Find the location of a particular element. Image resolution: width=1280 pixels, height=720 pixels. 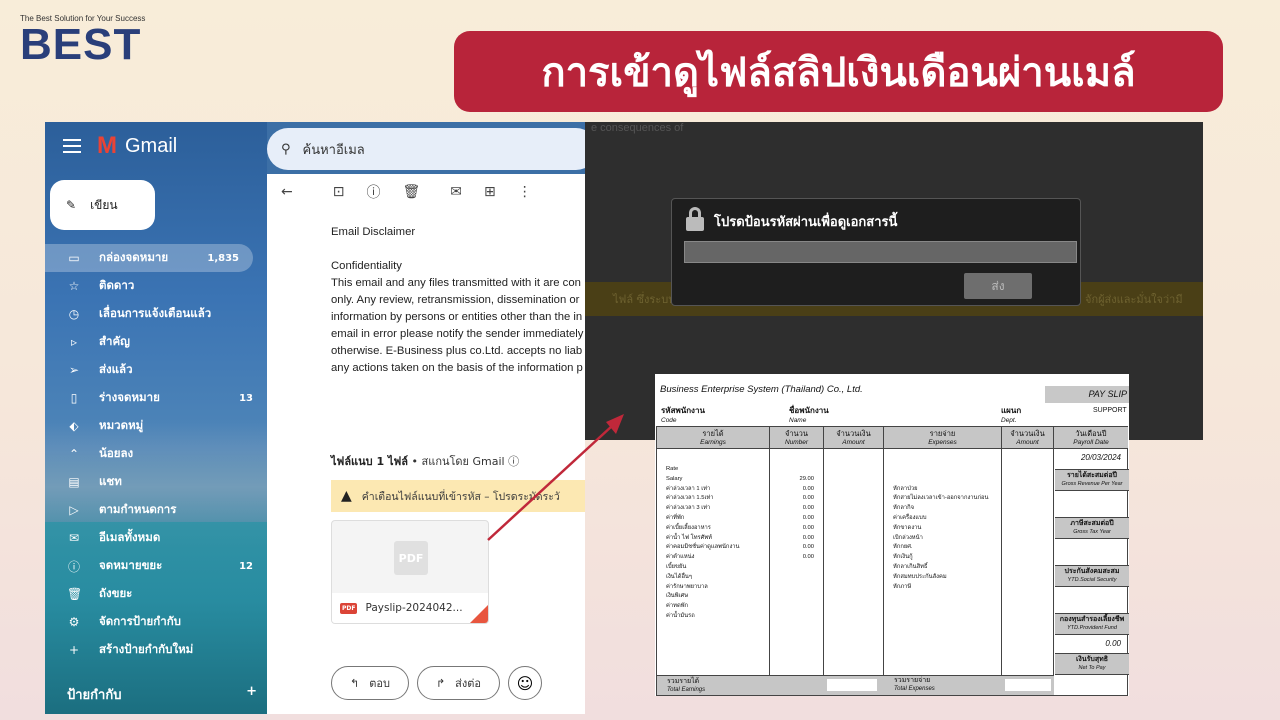

scheduled-icon: ▷ is located at coordinates (74, 510).